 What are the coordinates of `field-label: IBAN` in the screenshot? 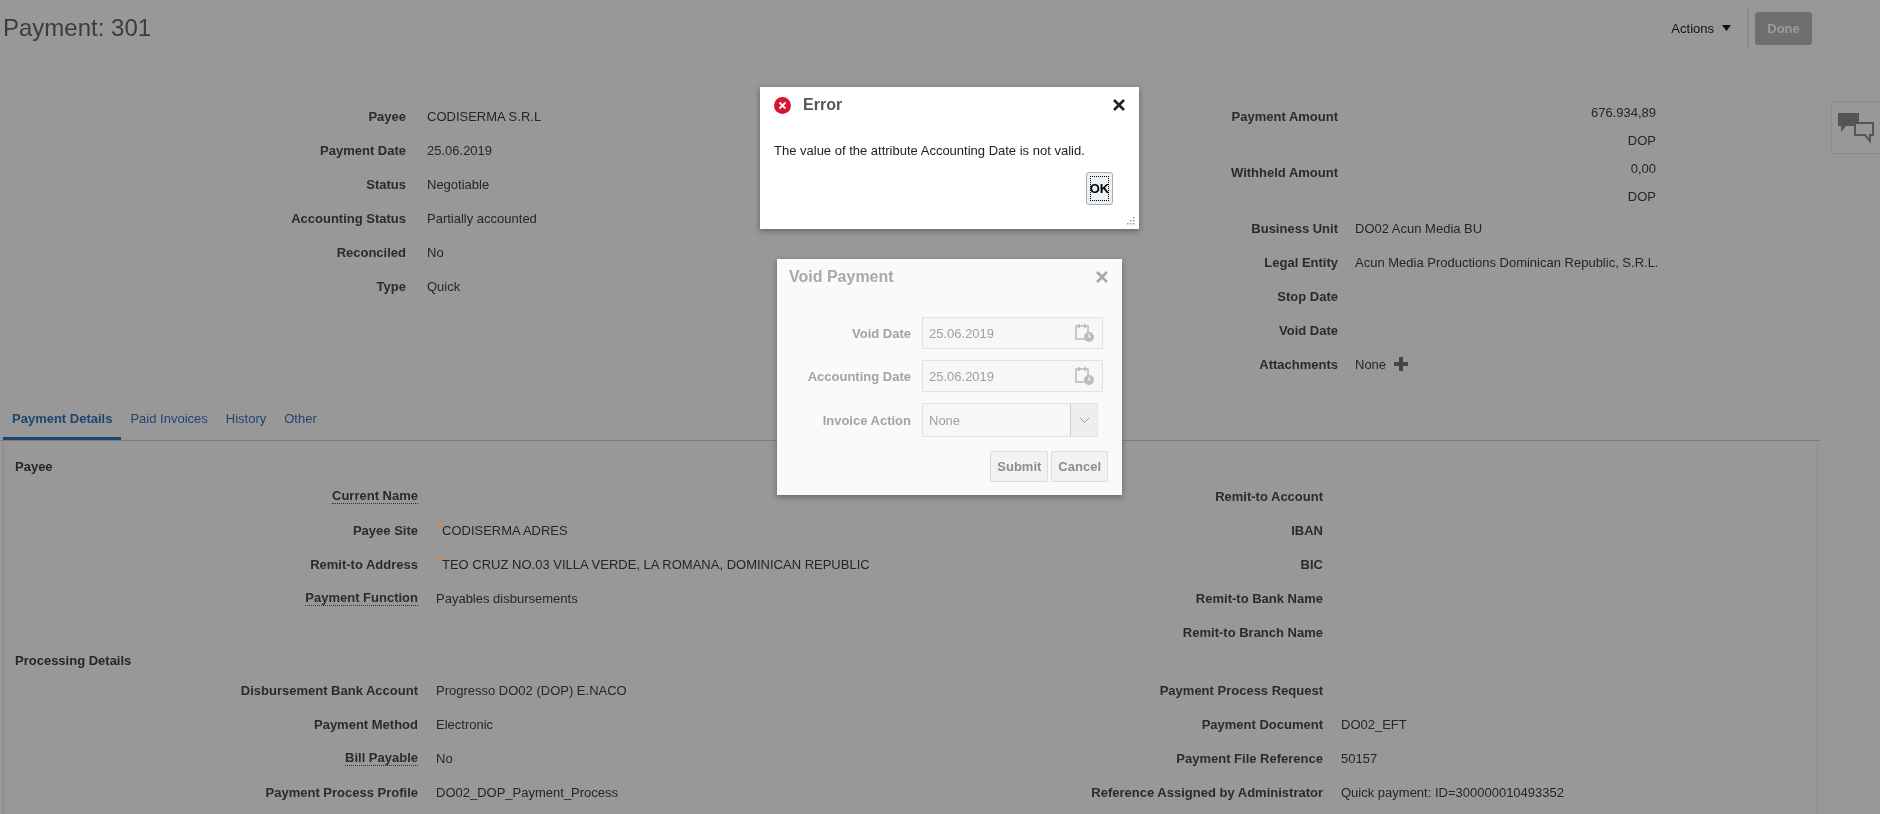 It's located at (1307, 530).